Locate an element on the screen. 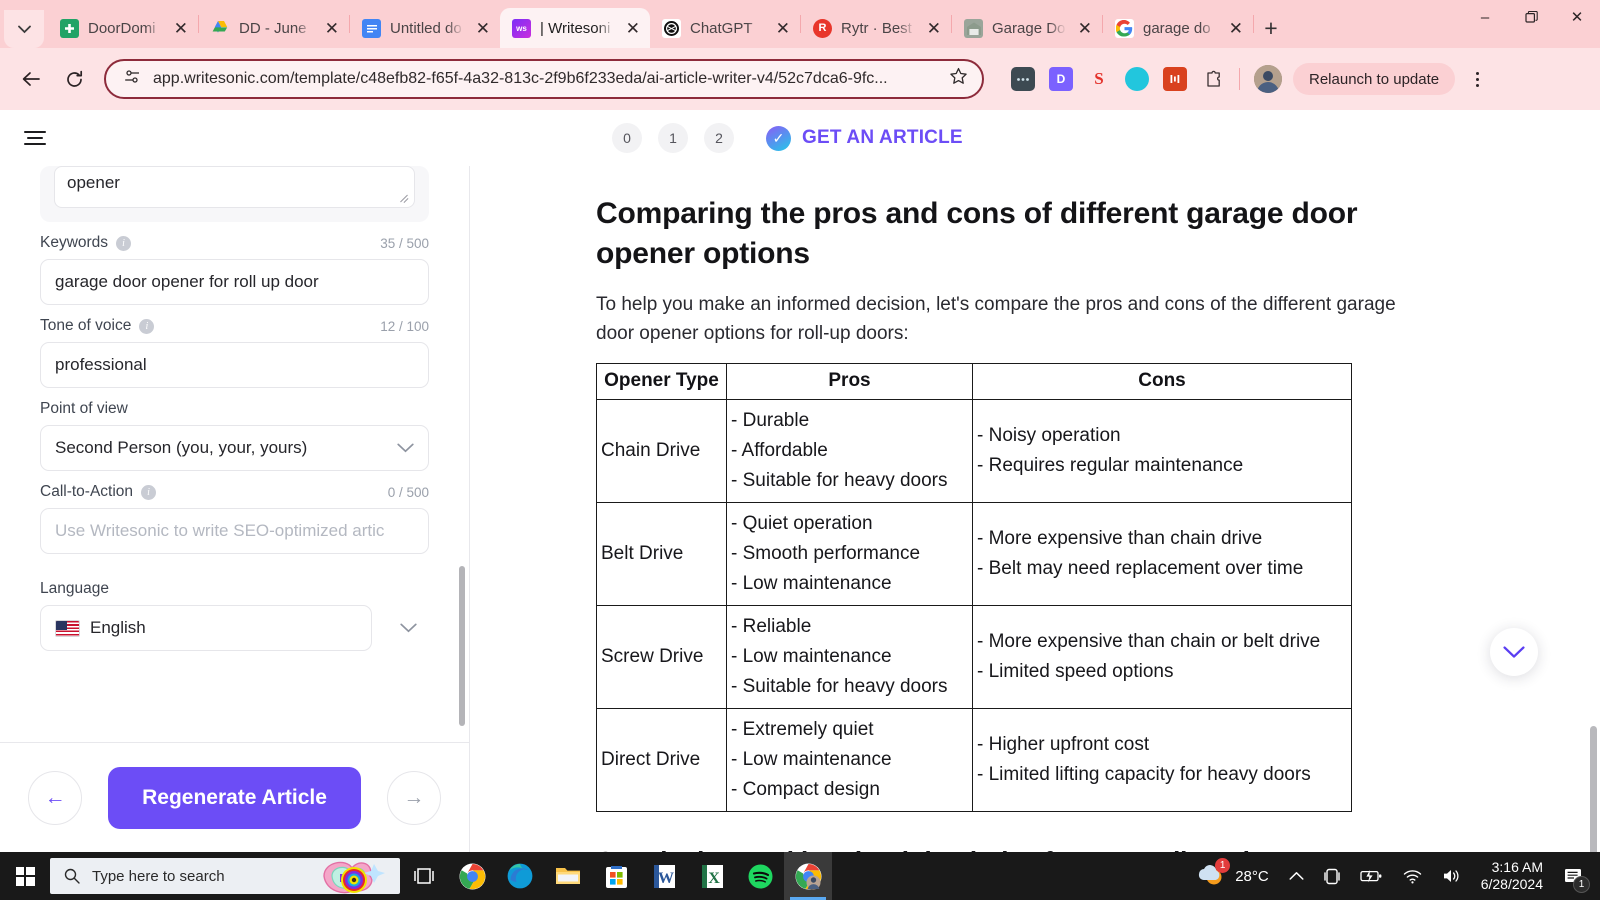 This screenshot has width=1600, height=900. hamburger-icon is located at coordinates (37, 138).